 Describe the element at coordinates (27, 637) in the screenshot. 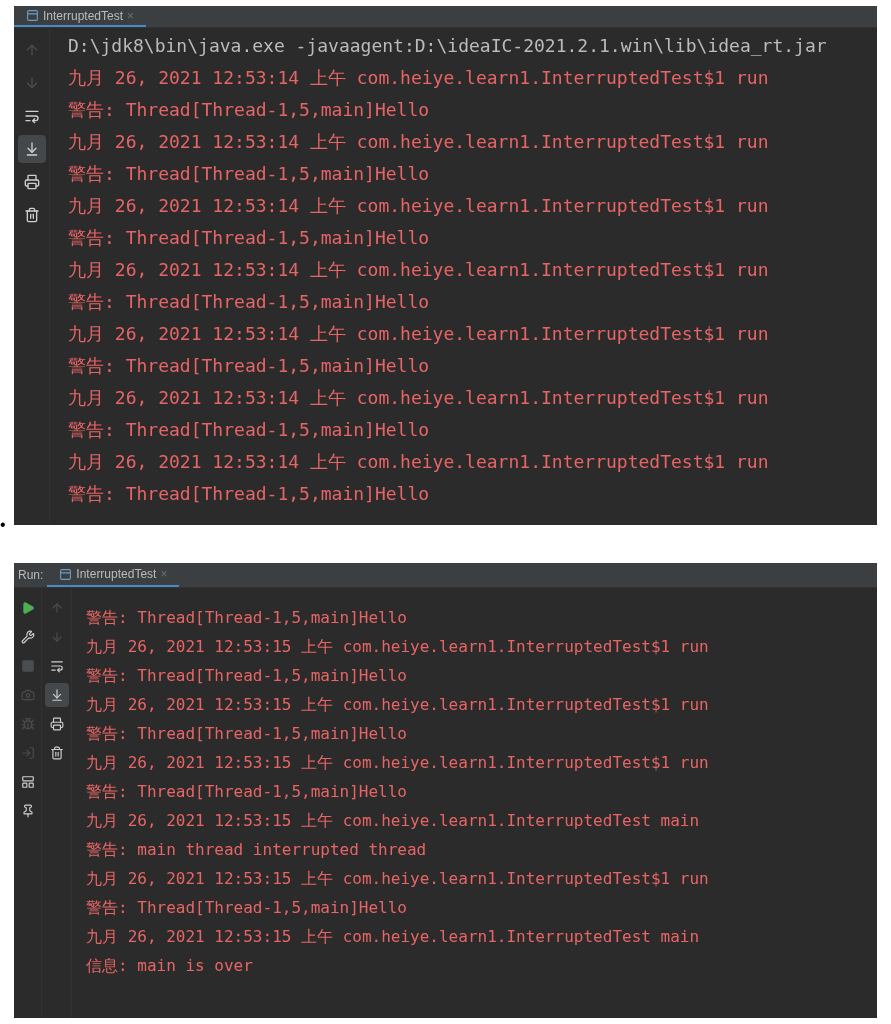

I see `wrench-icon` at that location.